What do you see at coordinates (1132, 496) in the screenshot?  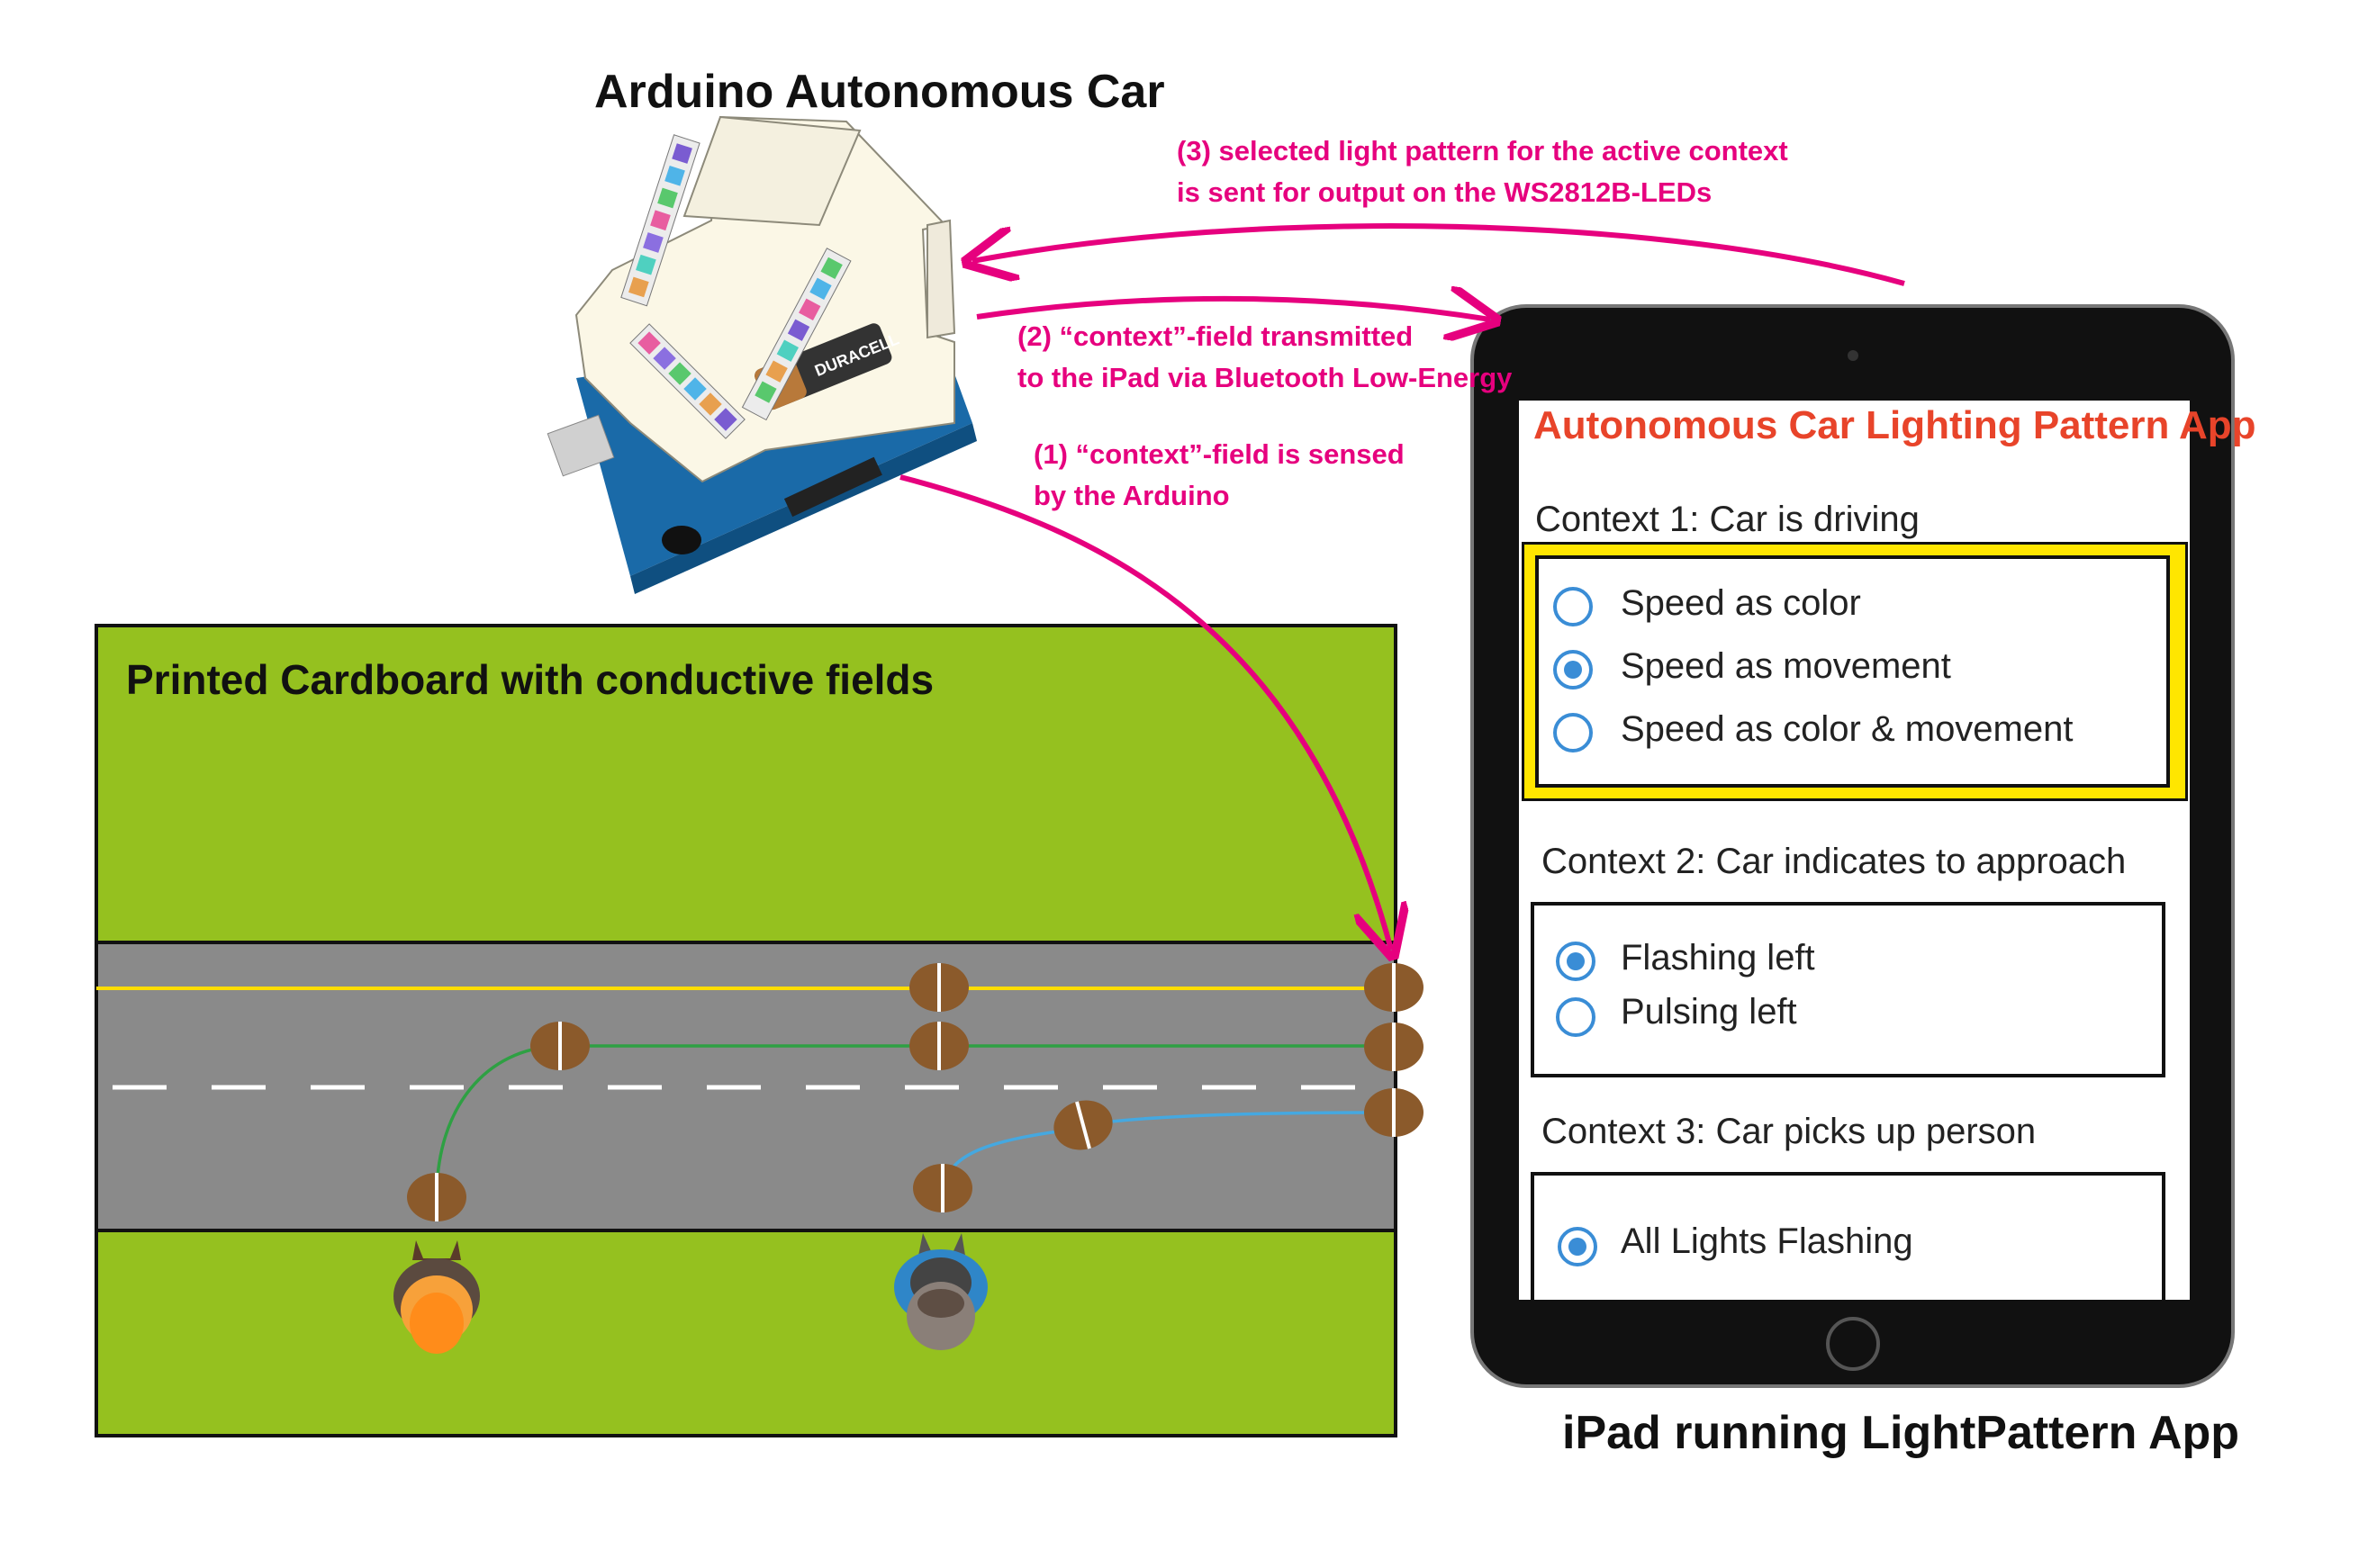 I see `step-1-line-2: by the Arduino` at bounding box center [1132, 496].